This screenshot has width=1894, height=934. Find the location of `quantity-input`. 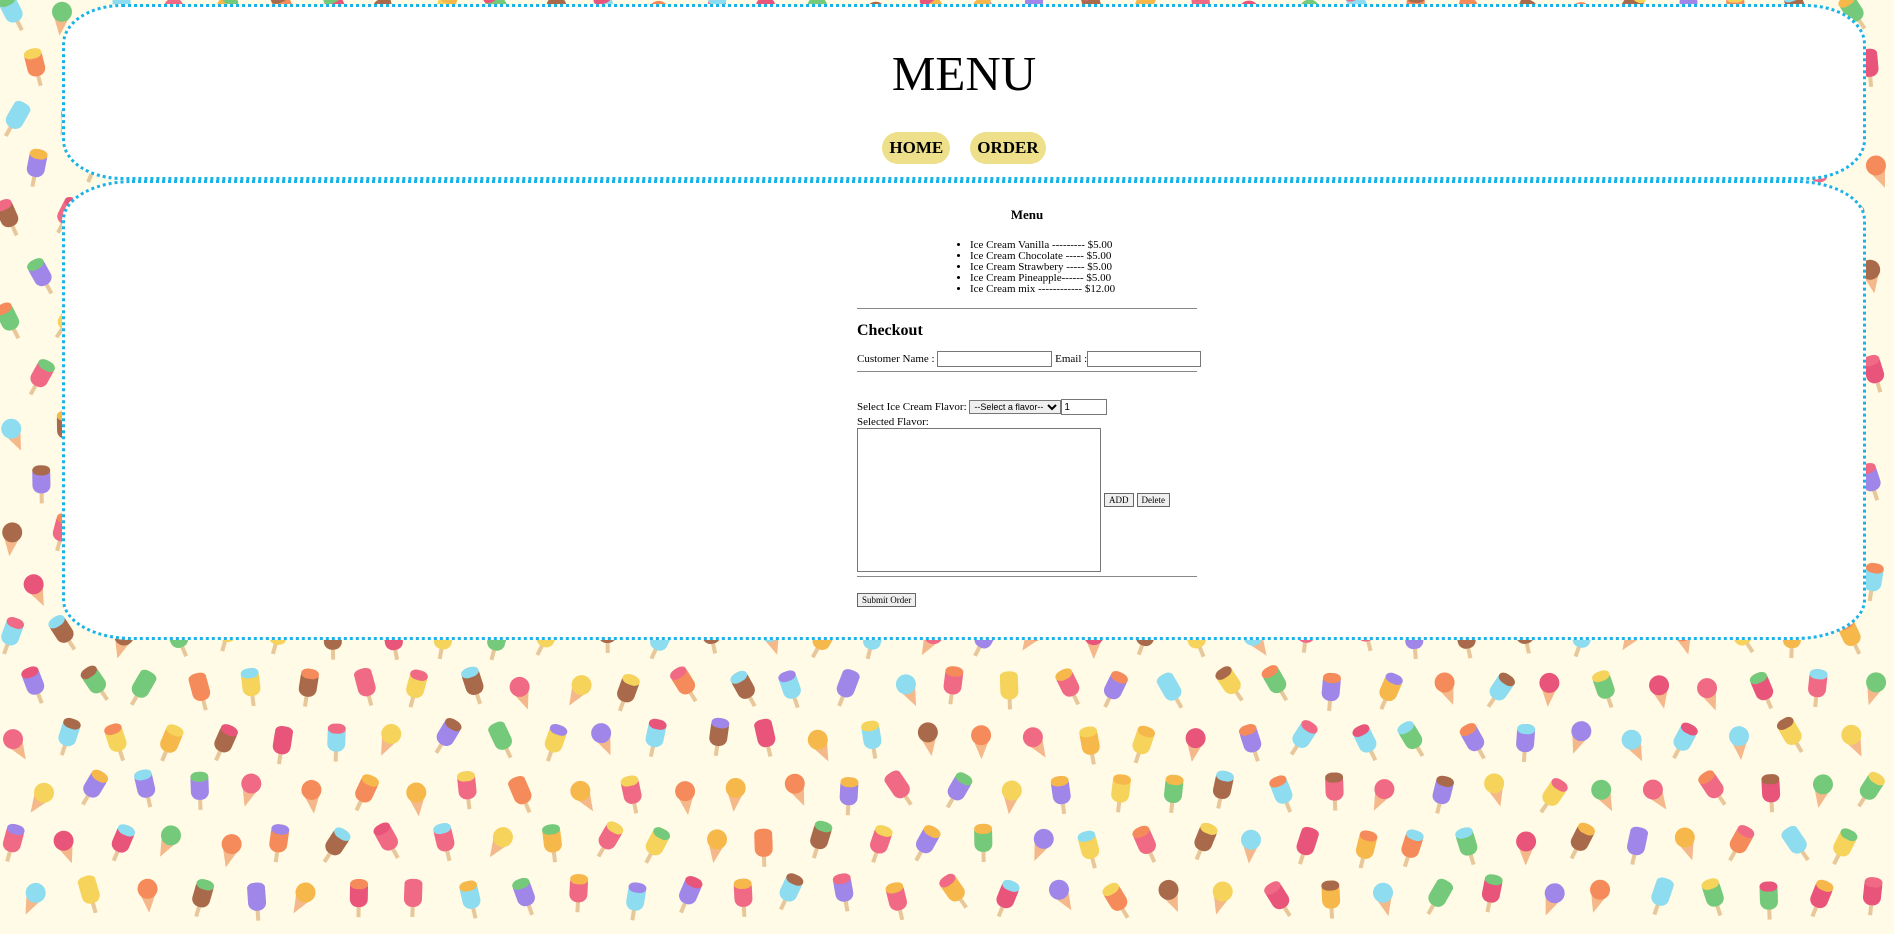

quantity-input is located at coordinates (1084, 407).